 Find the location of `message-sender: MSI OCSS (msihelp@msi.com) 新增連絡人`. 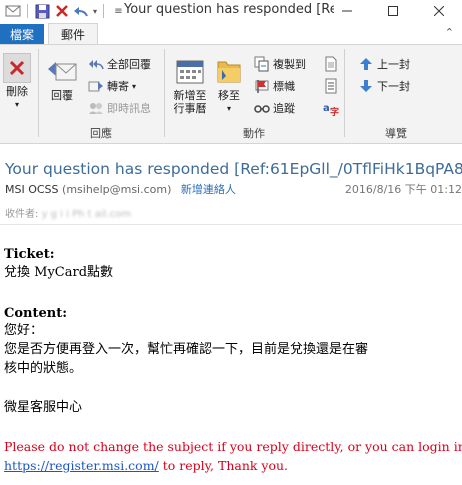

message-sender: MSI OCSS (msihelp@msi.com) 新增連絡人 is located at coordinates (120, 189).